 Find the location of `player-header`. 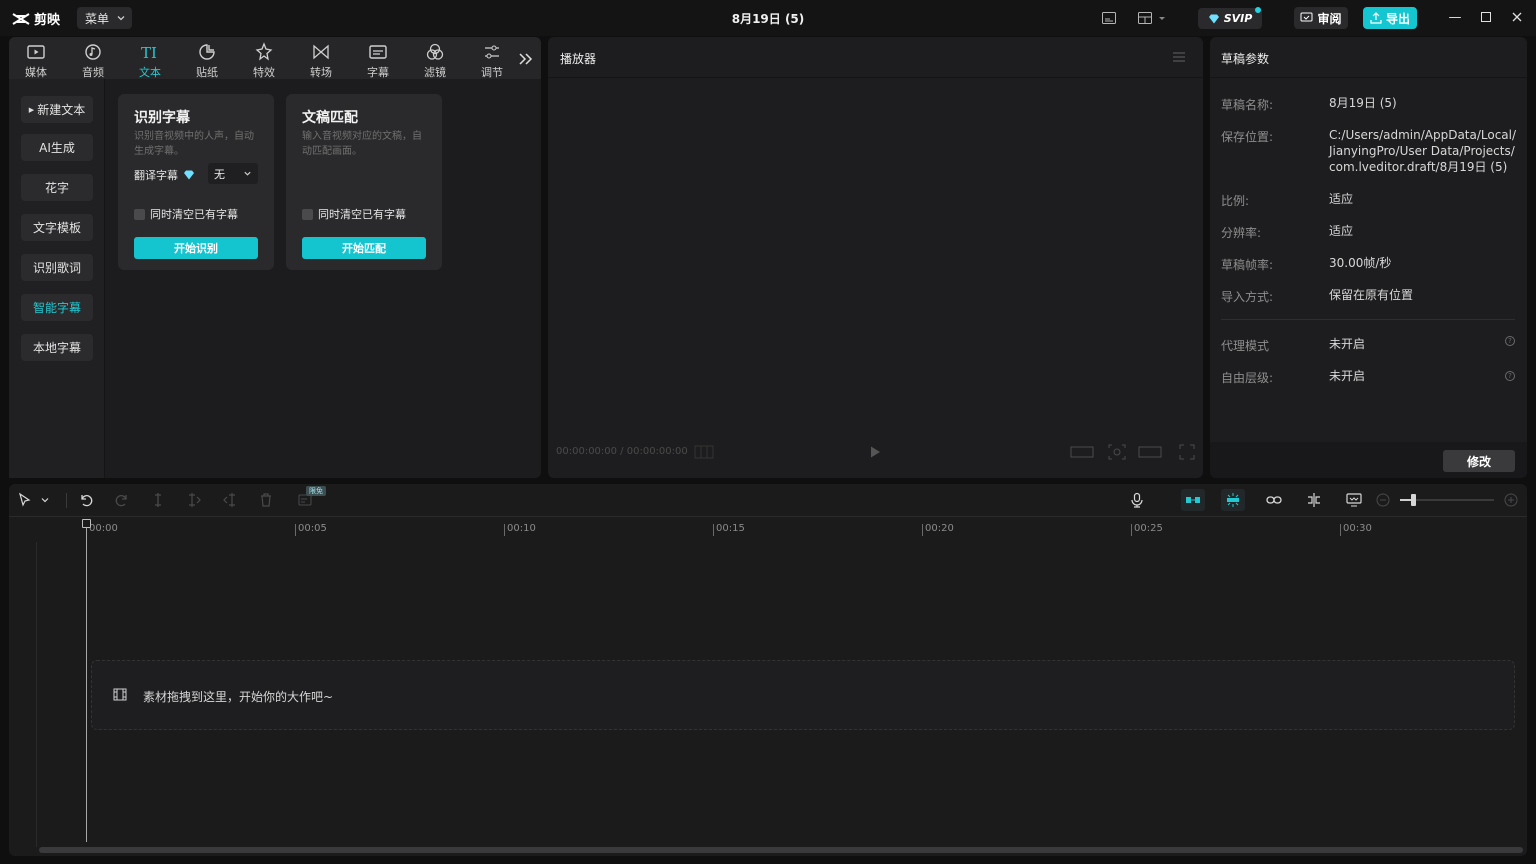

player-header is located at coordinates (875, 57).